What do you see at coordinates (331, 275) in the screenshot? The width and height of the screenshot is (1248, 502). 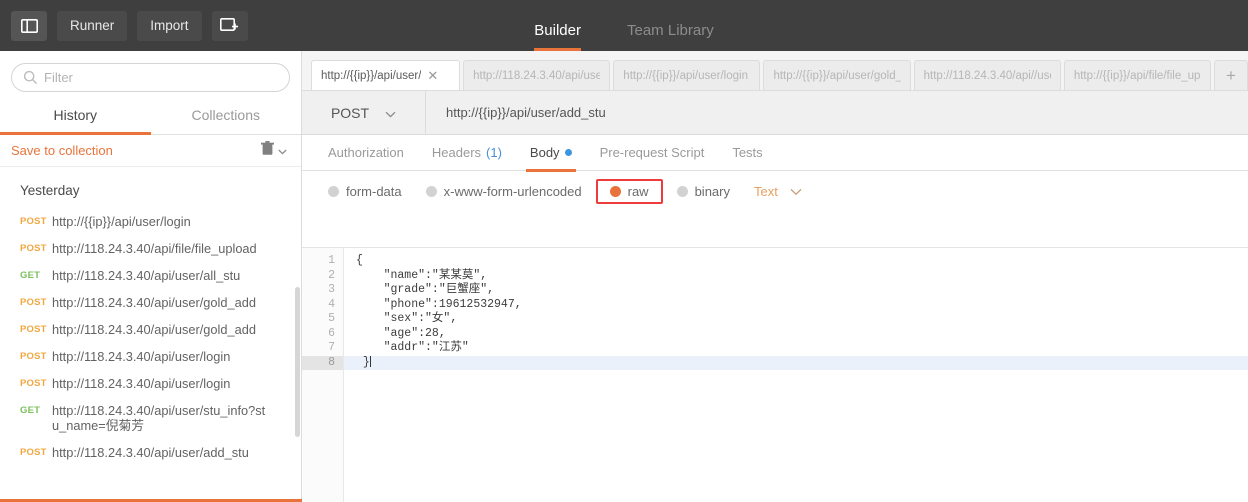 I see `line-number: 2` at bounding box center [331, 275].